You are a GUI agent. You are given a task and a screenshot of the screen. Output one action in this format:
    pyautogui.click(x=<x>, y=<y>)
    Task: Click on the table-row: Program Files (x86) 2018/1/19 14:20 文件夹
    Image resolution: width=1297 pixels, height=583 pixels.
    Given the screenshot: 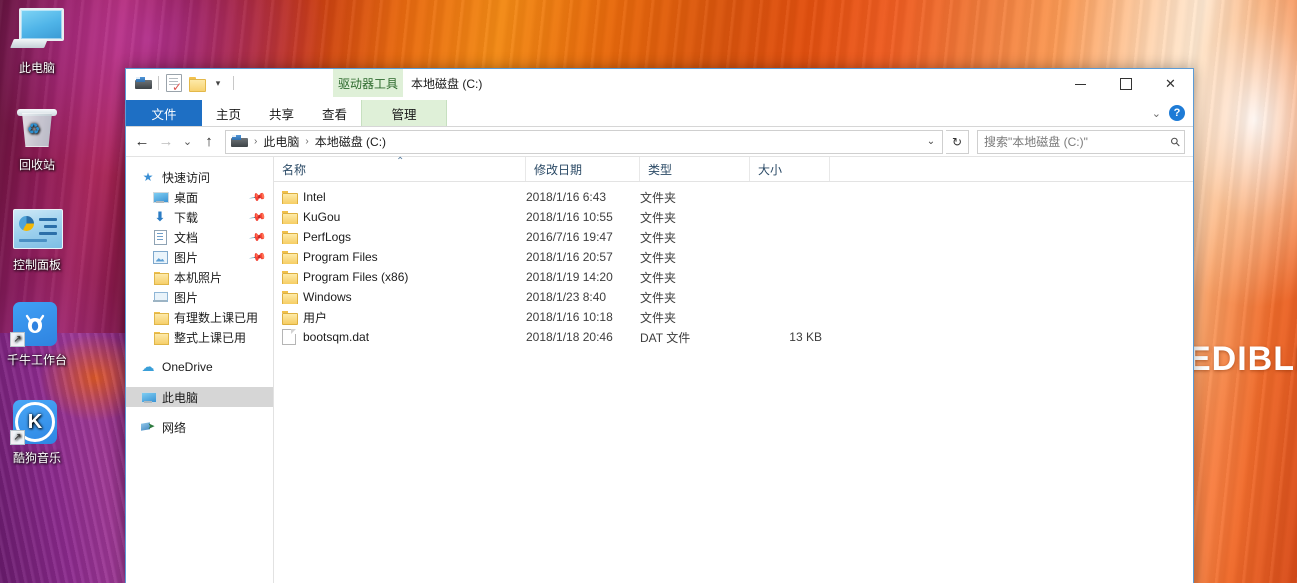 What is the action you would take?
    pyautogui.click(x=733, y=277)
    